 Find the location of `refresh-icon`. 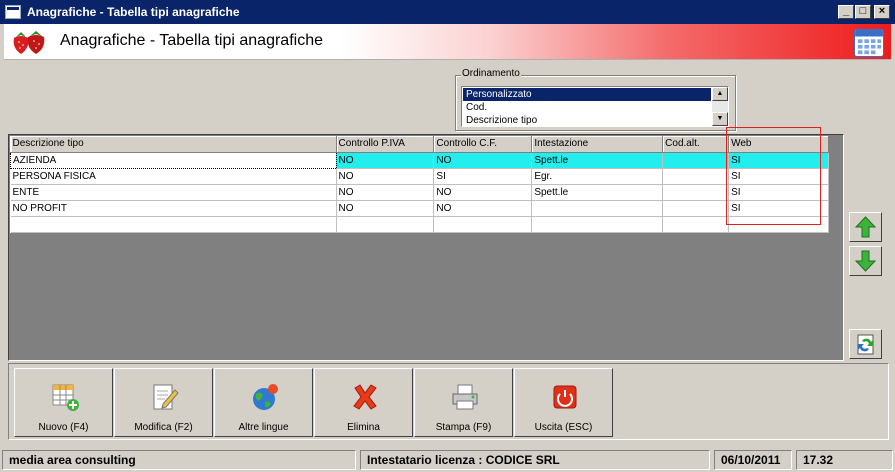

refresh-icon is located at coordinates (865, 344).